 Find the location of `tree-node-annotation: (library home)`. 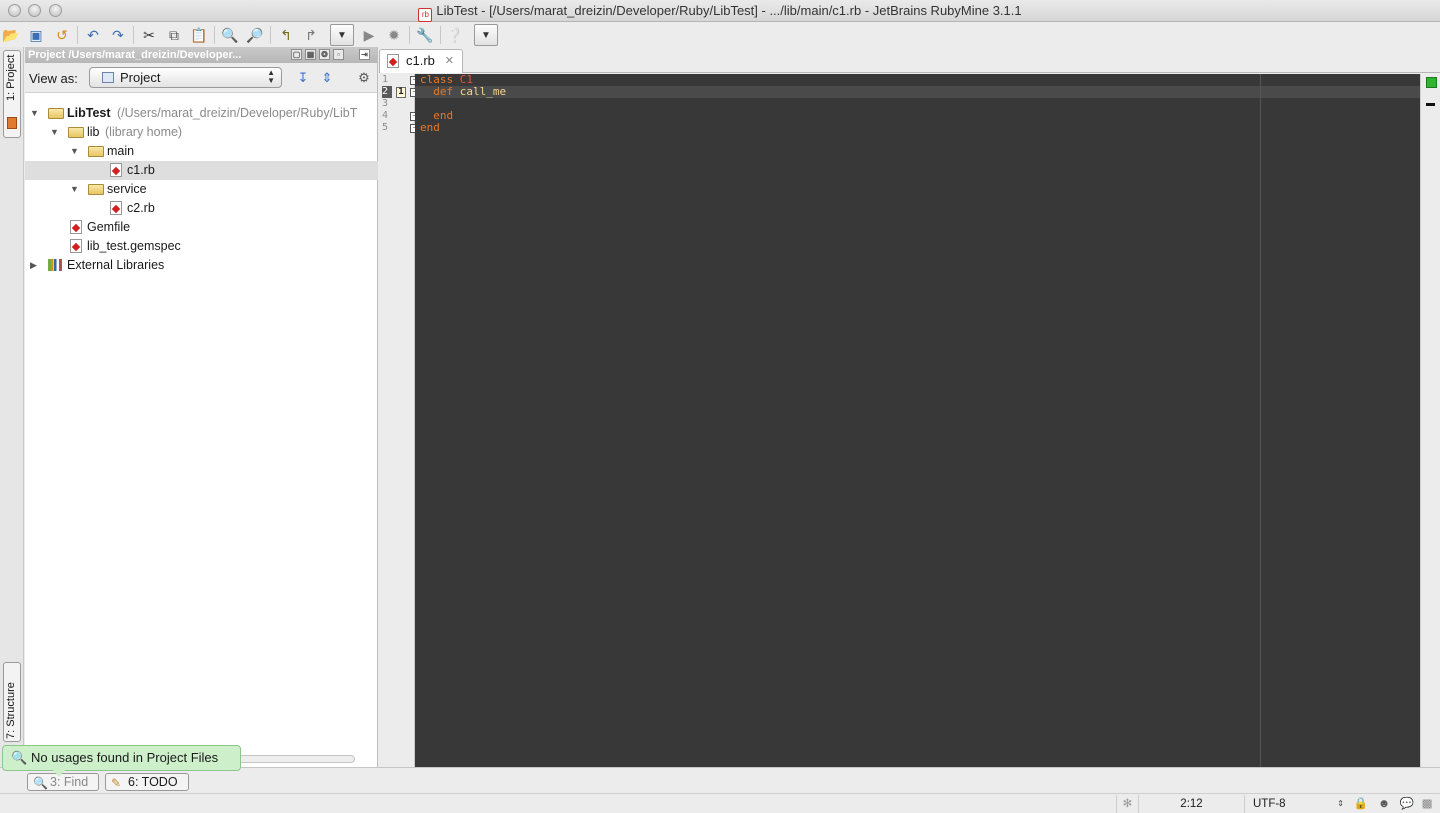

tree-node-annotation: (library home) is located at coordinates (144, 132).